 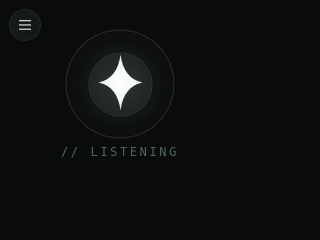 I want to click on orb-core, so click(x=120, y=84).